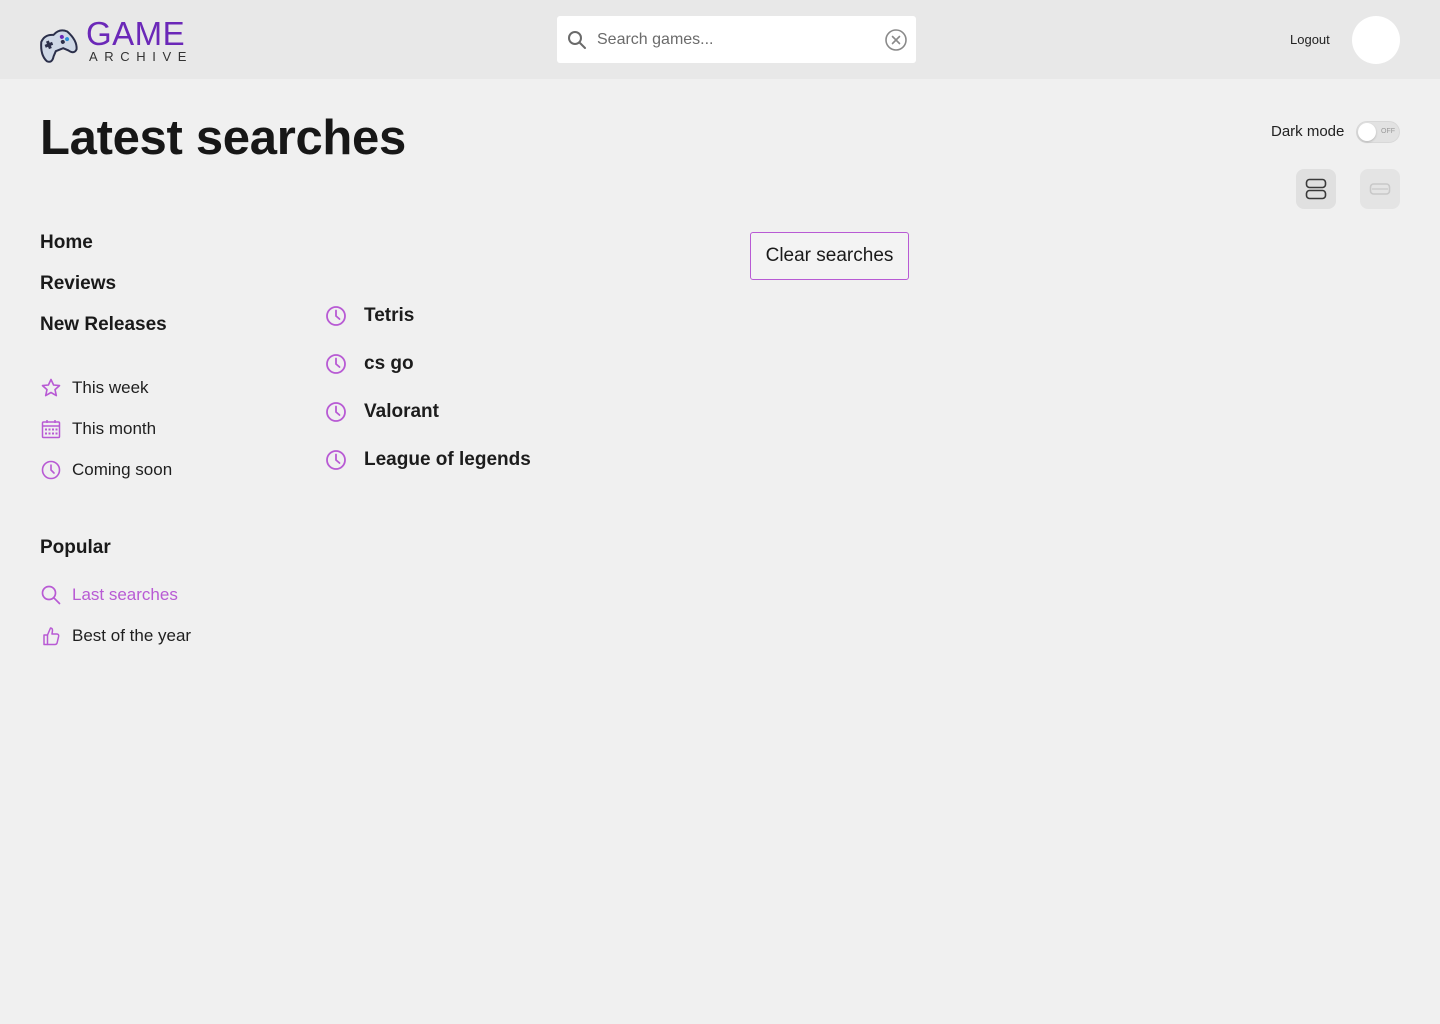  I want to click on single-view-icon, so click(1380, 189).